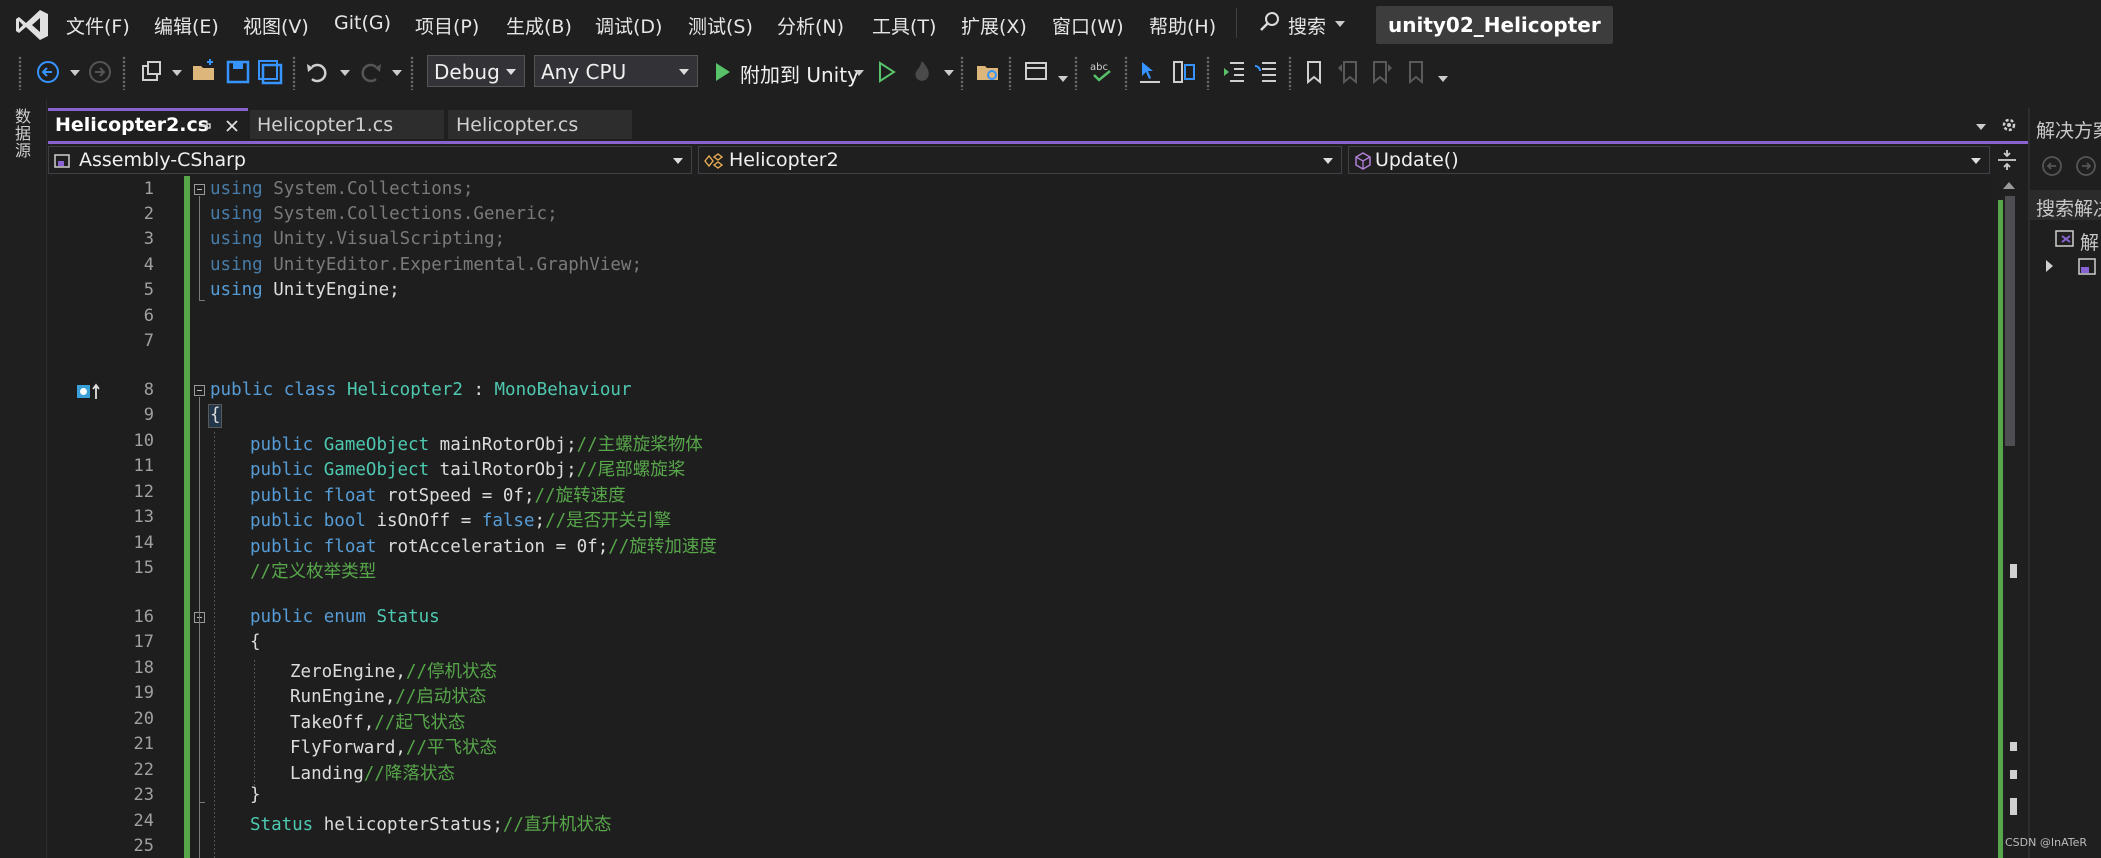 Image resolution: width=2101 pixels, height=858 pixels. I want to click on pin-icon, so click(204, 126).